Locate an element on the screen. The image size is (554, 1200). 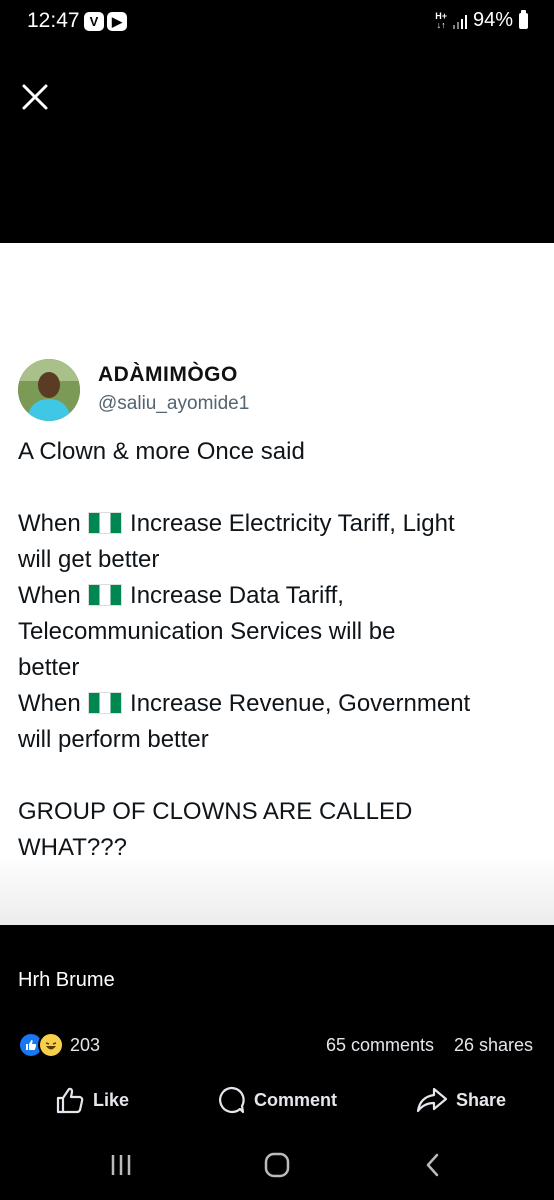
tweet-line: Telecommunication Services will be is located at coordinates (280, 632).